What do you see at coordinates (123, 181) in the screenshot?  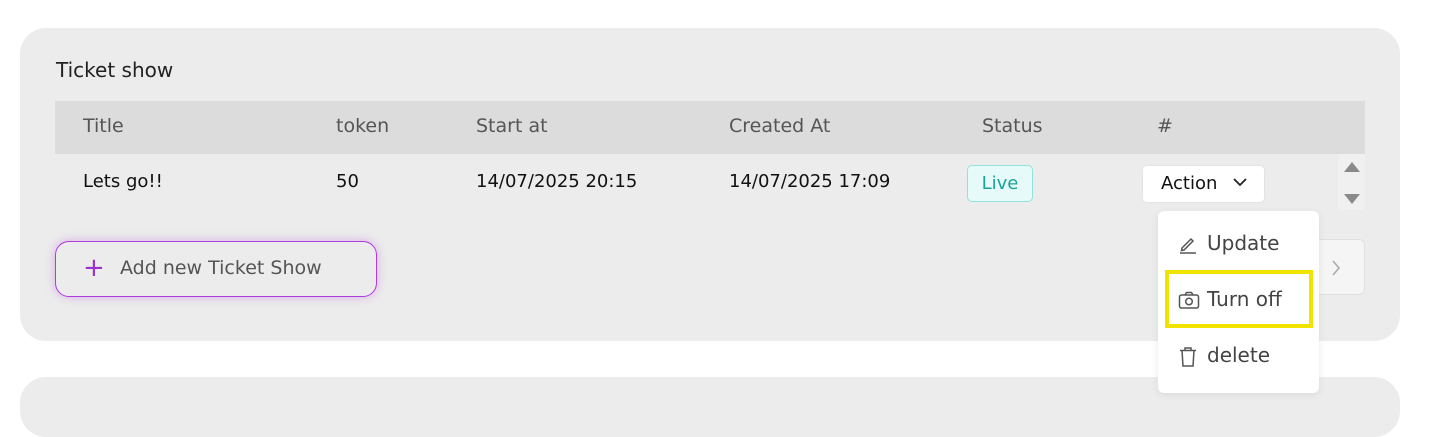 I see `cell-title: Lets go!!` at bounding box center [123, 181].